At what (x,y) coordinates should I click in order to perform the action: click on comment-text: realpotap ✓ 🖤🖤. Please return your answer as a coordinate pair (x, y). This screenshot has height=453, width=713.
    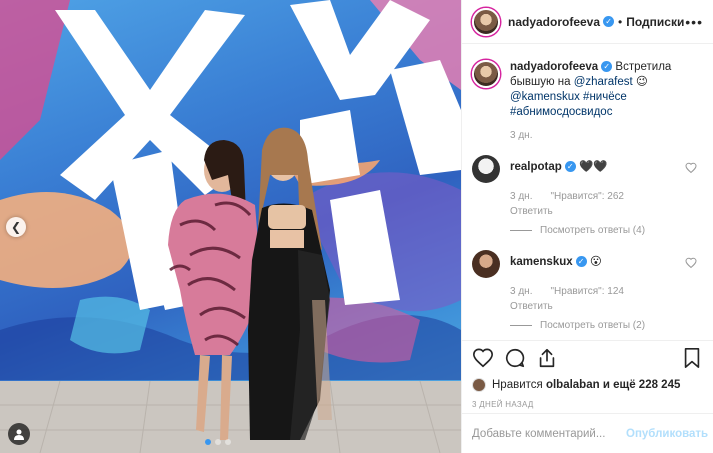
    Looking at the image, I should click on (606, 169).